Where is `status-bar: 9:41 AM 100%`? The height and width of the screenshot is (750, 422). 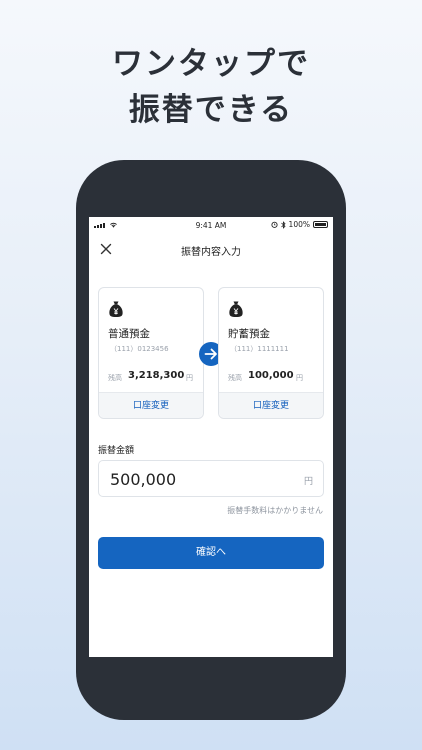
status-bar: 9:41 AM 100% is located at coordinates (211, 226).